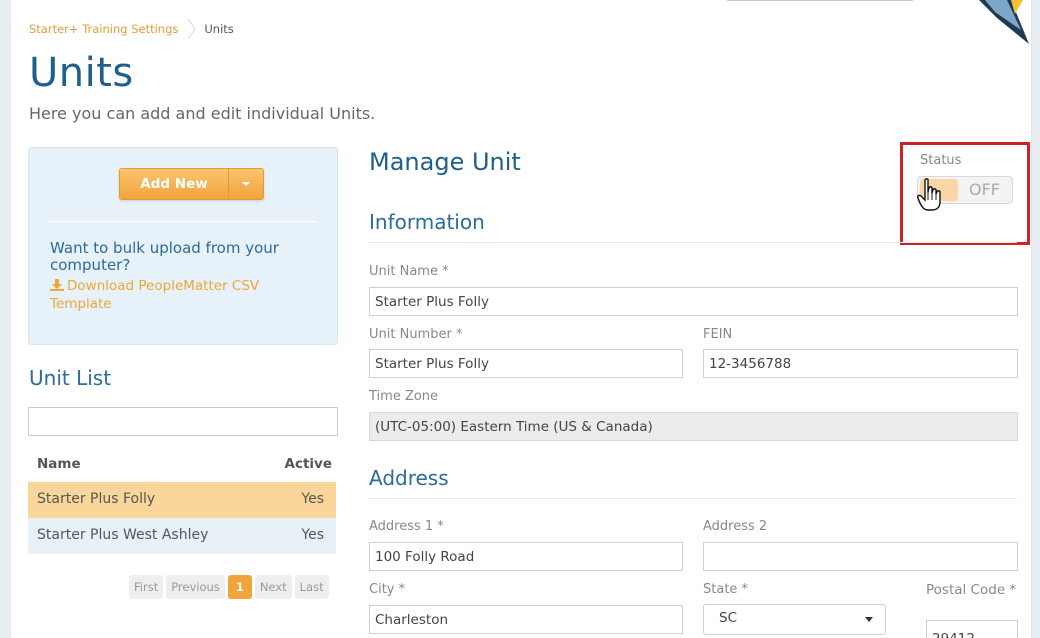 This screenshot has width=1040, height=638. Describe the element at coordinates (735, 526) in the screenshot. I see `address2-label: Address 2` at that location.